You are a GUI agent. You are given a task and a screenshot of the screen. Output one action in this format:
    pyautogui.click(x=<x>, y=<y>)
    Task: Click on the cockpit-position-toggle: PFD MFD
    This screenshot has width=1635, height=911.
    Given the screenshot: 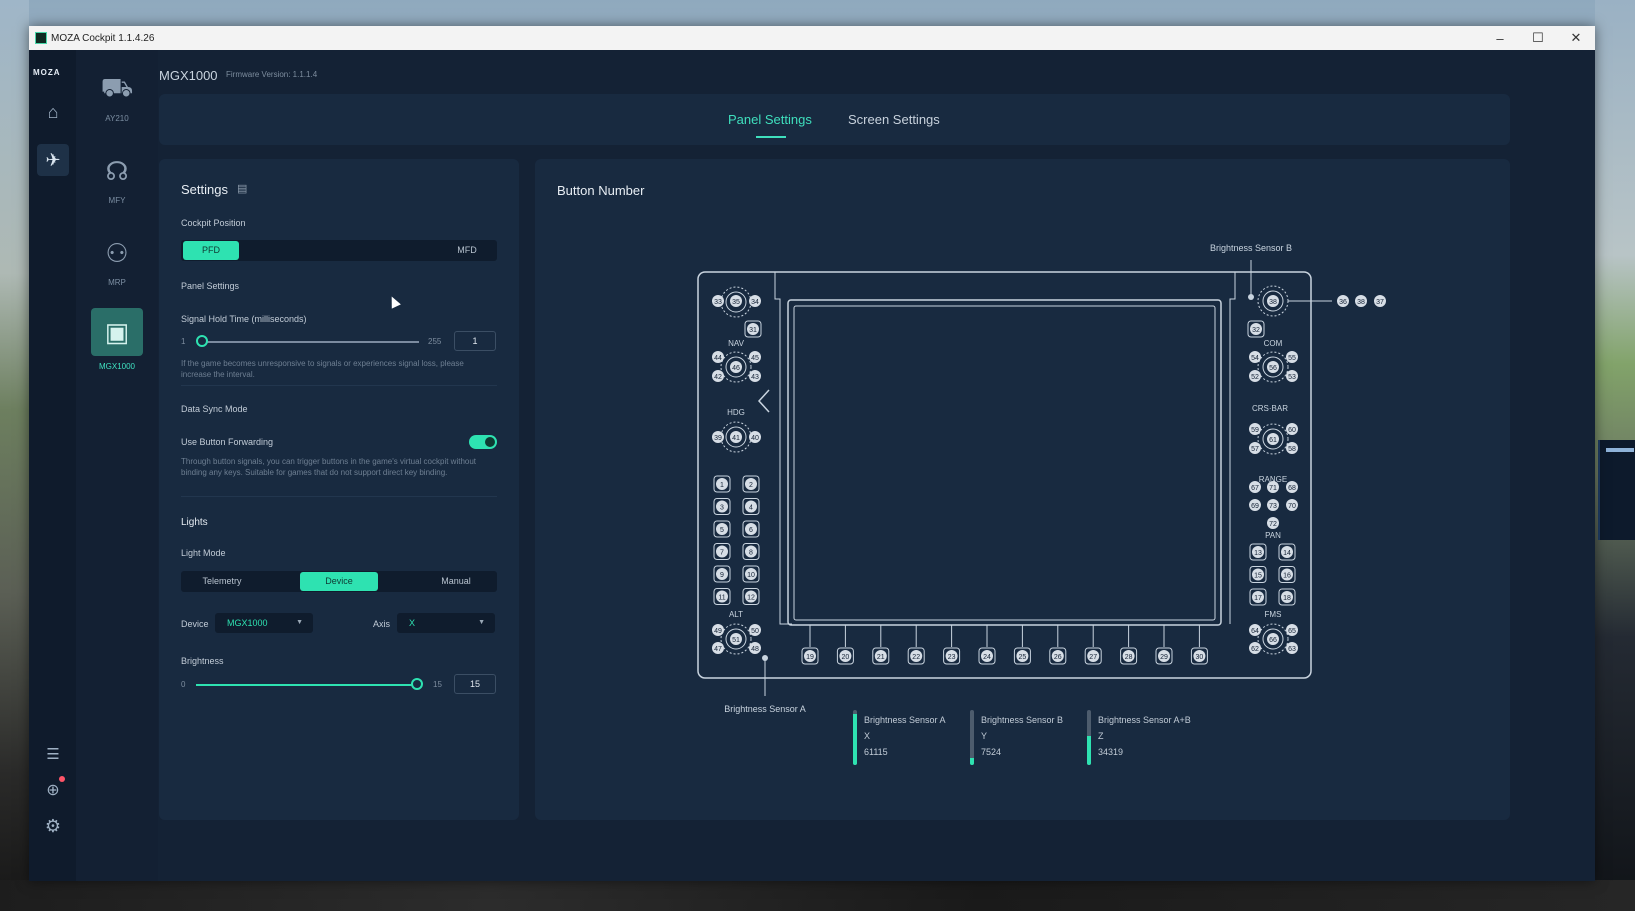 What is the action you would take?
    pyautogui.click(x=339, y=250)
    